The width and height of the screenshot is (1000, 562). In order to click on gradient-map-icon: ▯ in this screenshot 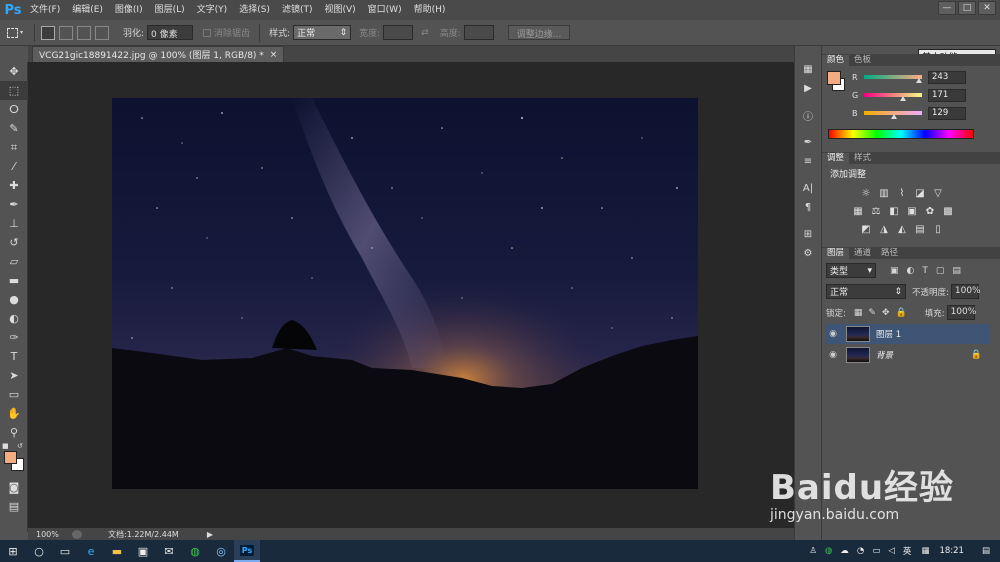, I will do `click(938, 229)`.